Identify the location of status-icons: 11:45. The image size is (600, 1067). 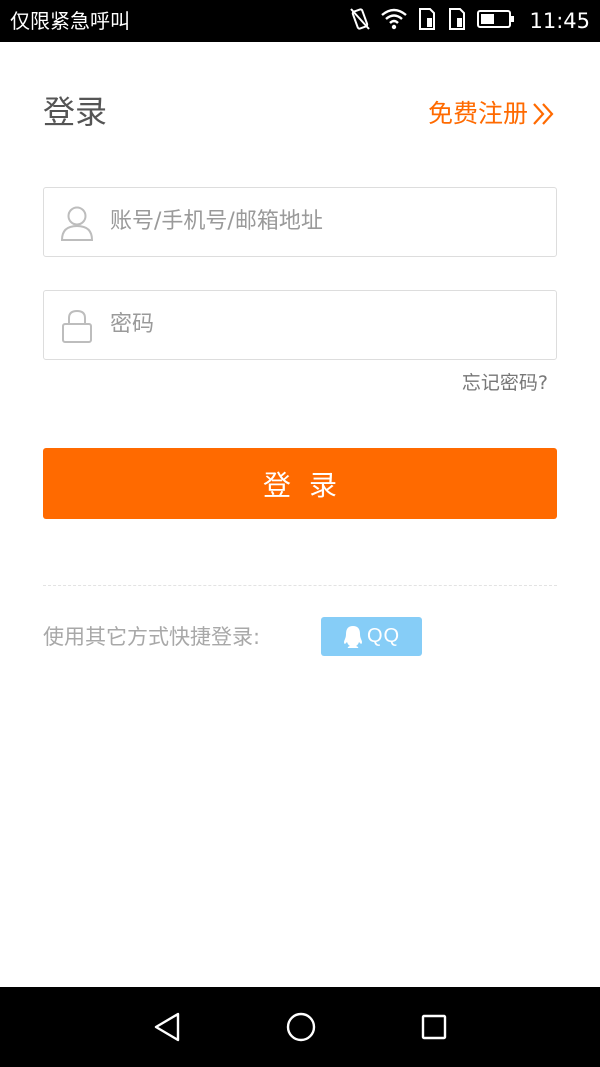
(469, 21).